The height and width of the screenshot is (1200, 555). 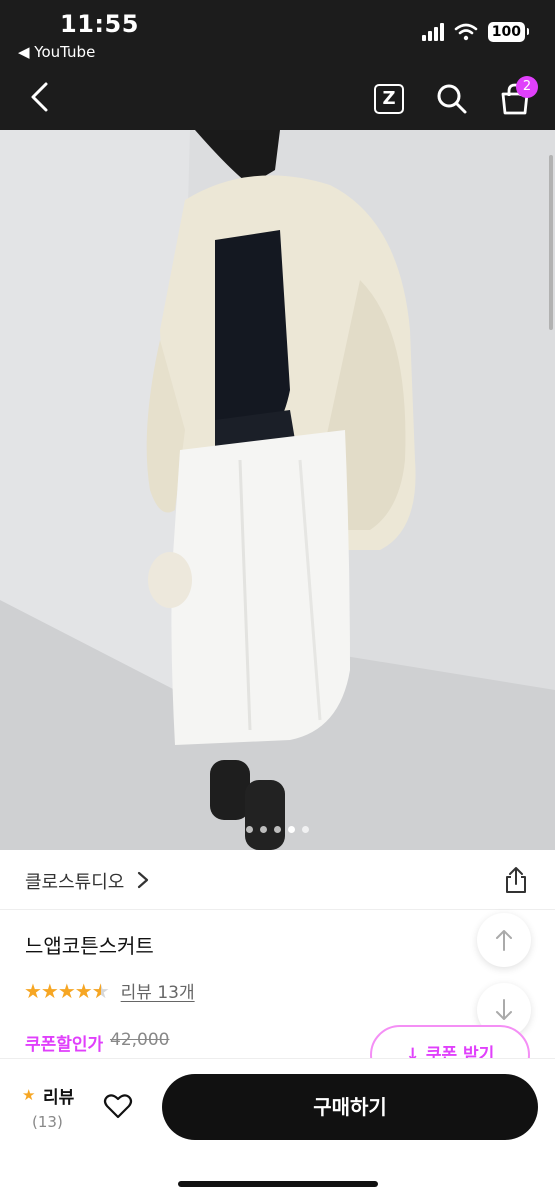 I want to click on coupon-price-label: 쿠폰할인가, so click(x=64, y=1045).